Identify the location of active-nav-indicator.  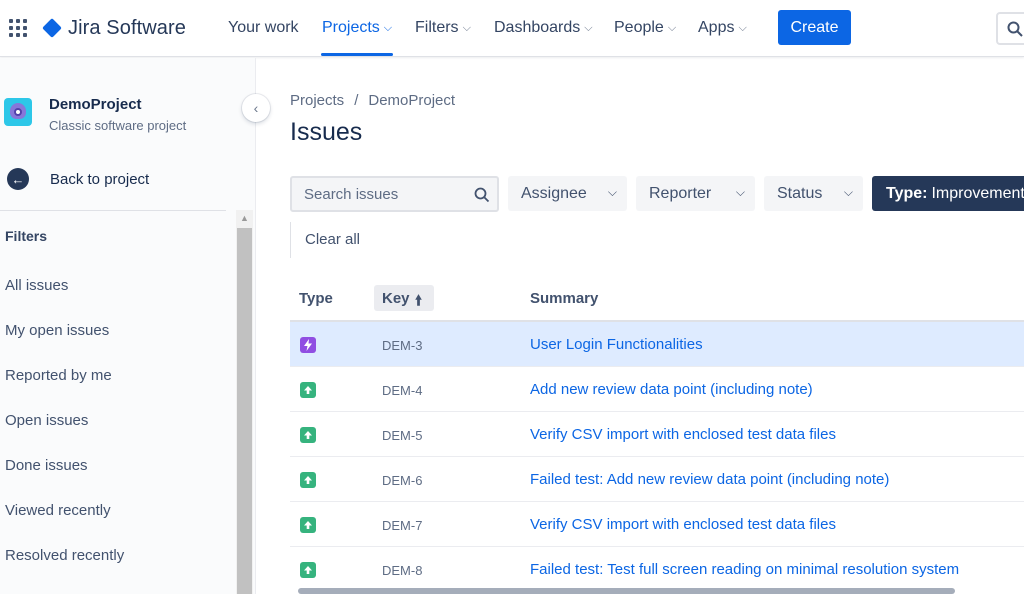
(357, 54).